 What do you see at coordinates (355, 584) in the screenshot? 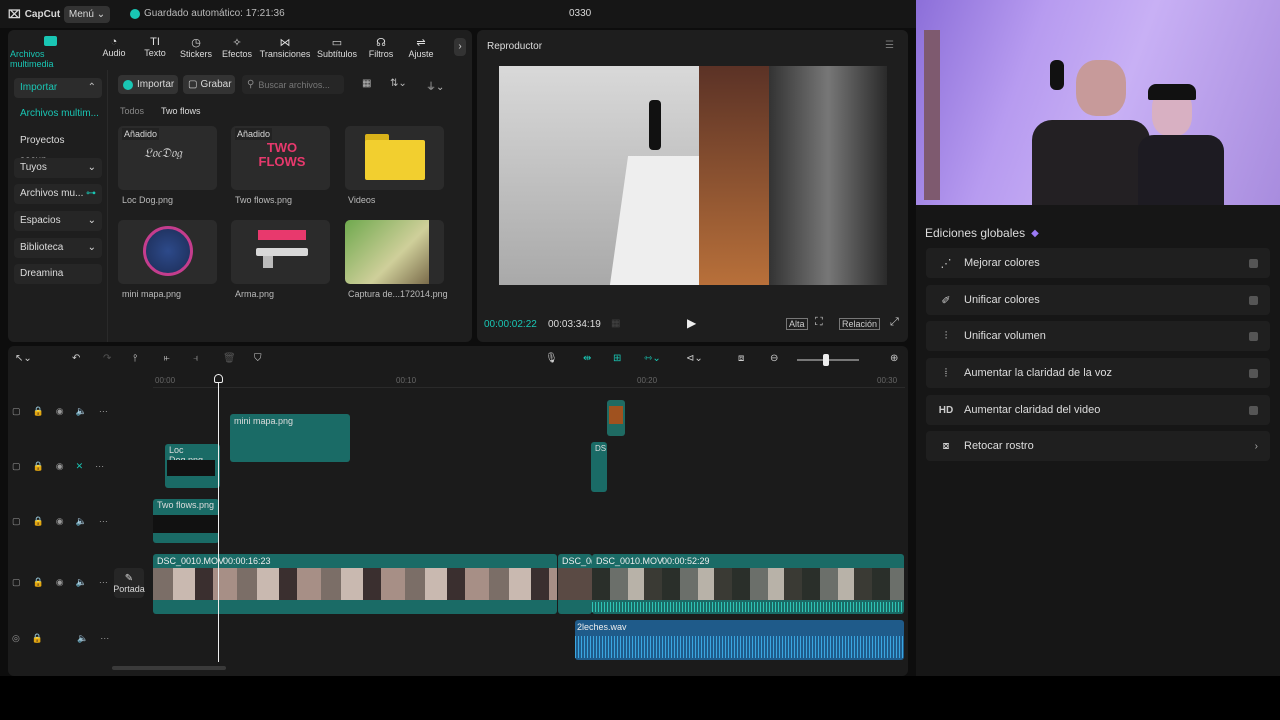
I see `clip-main-1: DSC_0010.MOV 00:00:16:23` at bounding box center [355, 584].